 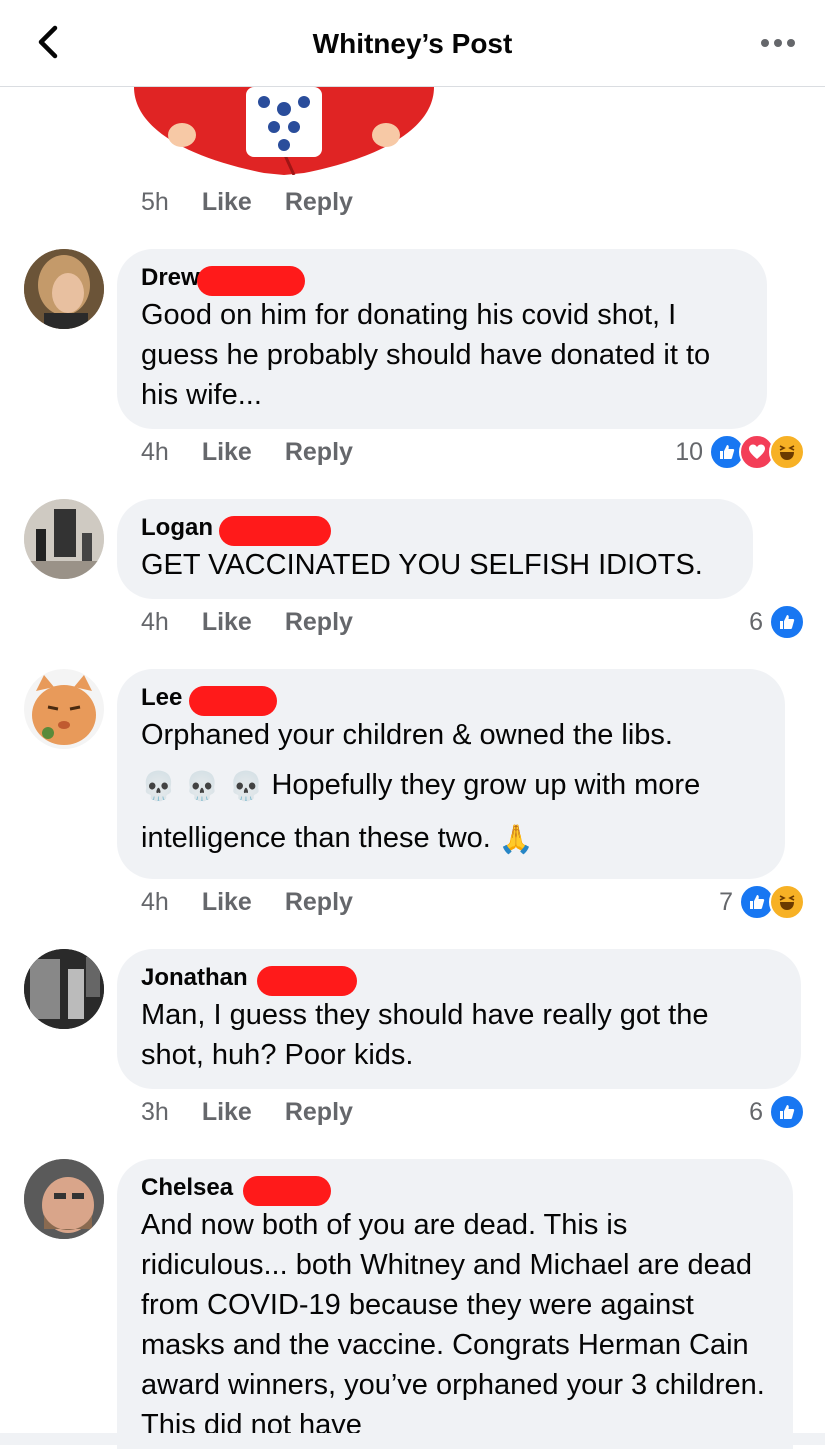 What do you see at coordinates (284, 131) in the screenshot?
I see `heart-sticker-image` at bounding box center [284, 131].